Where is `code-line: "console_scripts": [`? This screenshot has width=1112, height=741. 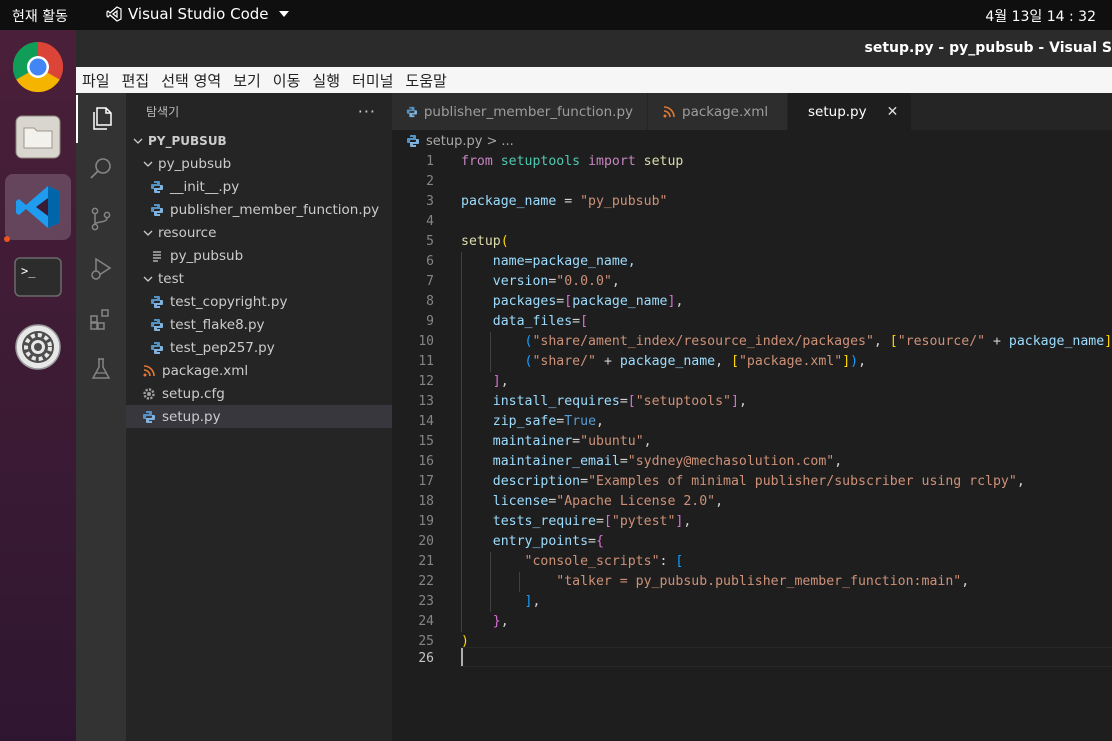
code-line: "console_scripts": [ is located at coordinates (604, 561).